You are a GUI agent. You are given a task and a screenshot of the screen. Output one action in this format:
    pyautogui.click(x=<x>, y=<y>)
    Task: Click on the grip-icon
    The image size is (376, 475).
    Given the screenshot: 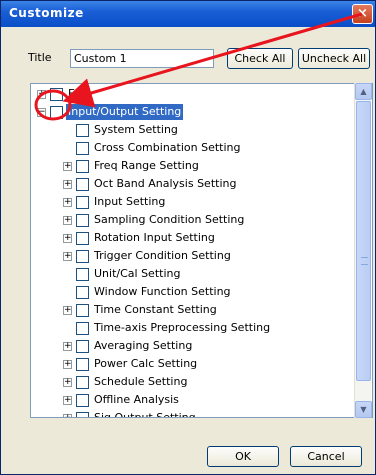 What is the action you would take?
    pyautogui.click(x=364, y=261)
    